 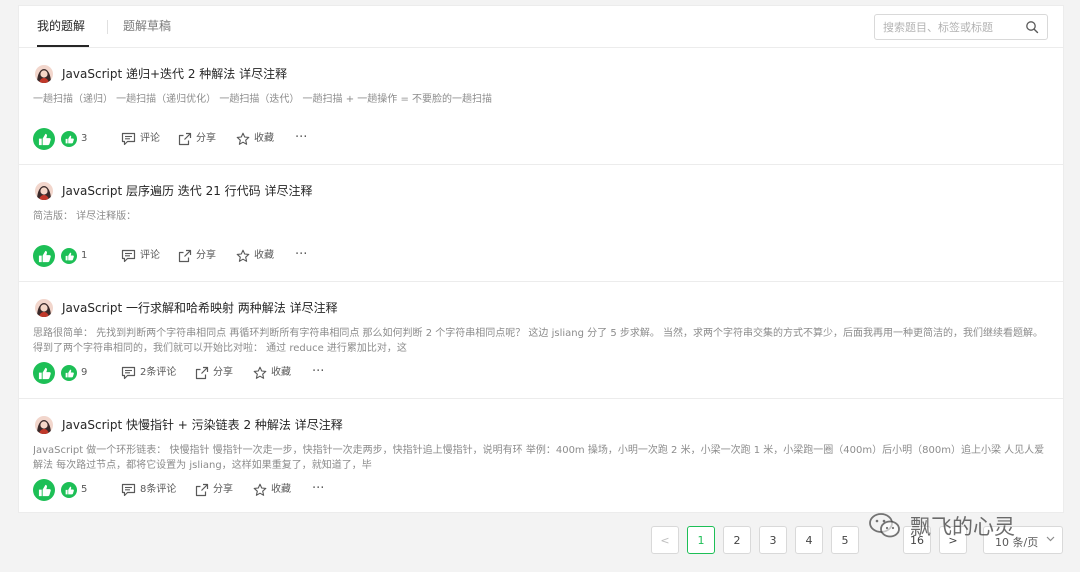 I want to click on page-button-5: 5, so click(x=845, y=540).